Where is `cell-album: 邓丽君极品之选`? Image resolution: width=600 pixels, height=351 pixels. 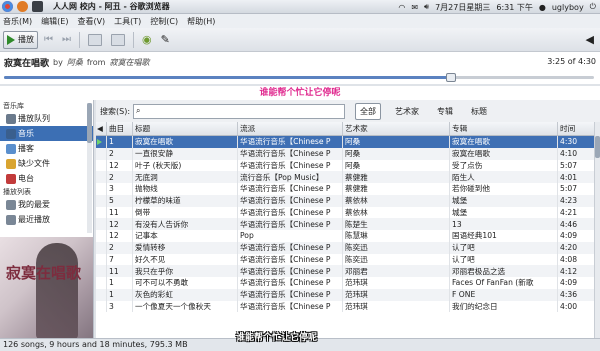 cell-album: 邓丽君极品之选 is located at coordinates (504, 271).